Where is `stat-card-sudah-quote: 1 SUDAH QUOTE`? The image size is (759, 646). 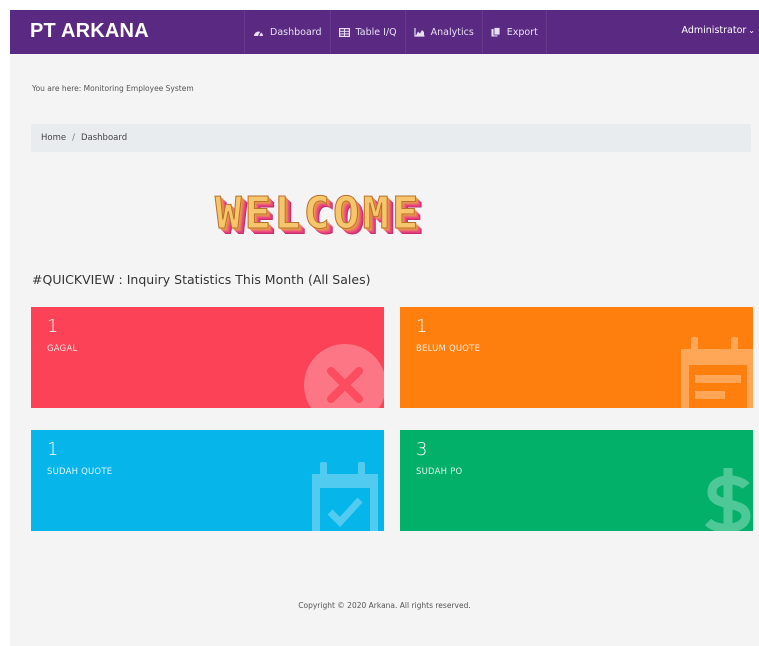 stat-card-sudah-quote: 1 SUDAH QUOTE is located at coordinates (207, 480).